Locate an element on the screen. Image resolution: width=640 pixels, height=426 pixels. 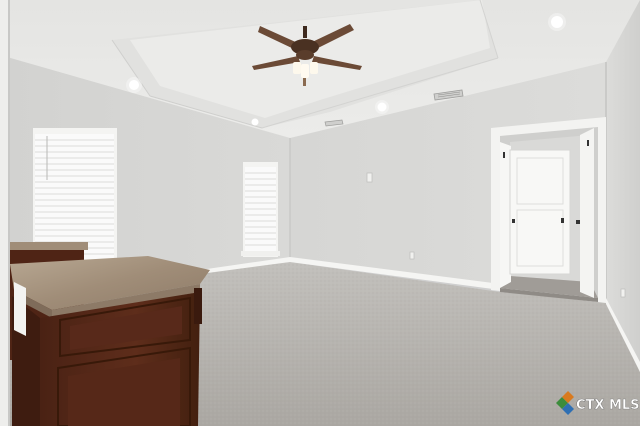
svg-text: CTX MLS is located at coordinates (608, 405).